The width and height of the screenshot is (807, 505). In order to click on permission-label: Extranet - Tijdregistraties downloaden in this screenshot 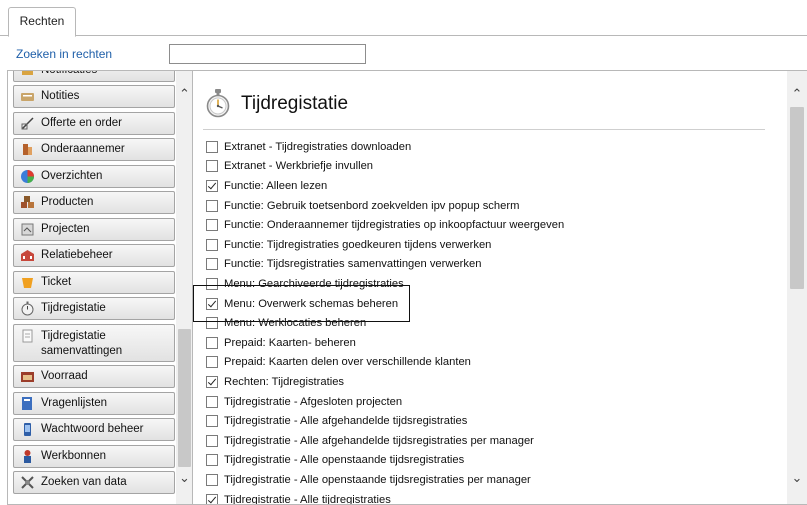, I will do `click(318, 146)`.